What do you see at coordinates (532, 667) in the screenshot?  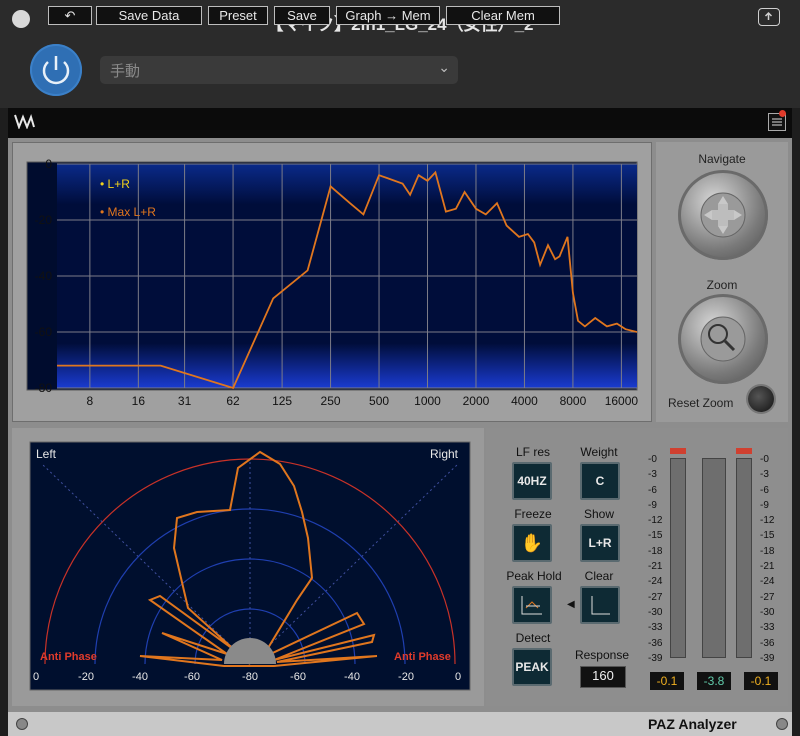 I see `detect-button: PEAK` at bounding box center [532, 667].